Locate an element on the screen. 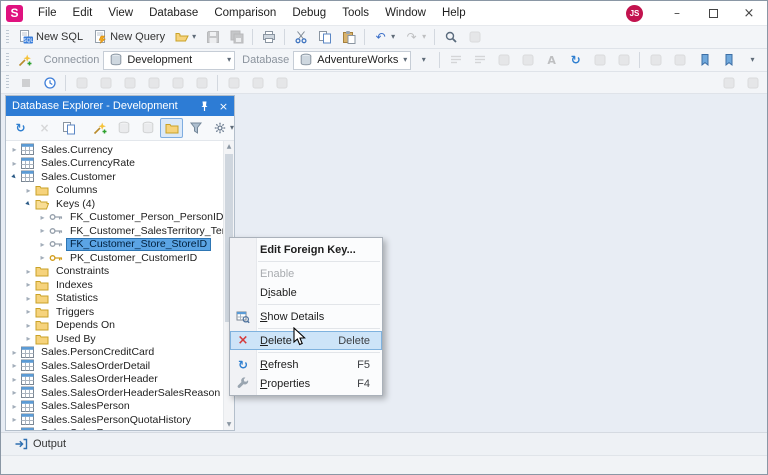 The image size is (768, 475). refresh-document-button: ↻ is located at coordinates (575, 60).